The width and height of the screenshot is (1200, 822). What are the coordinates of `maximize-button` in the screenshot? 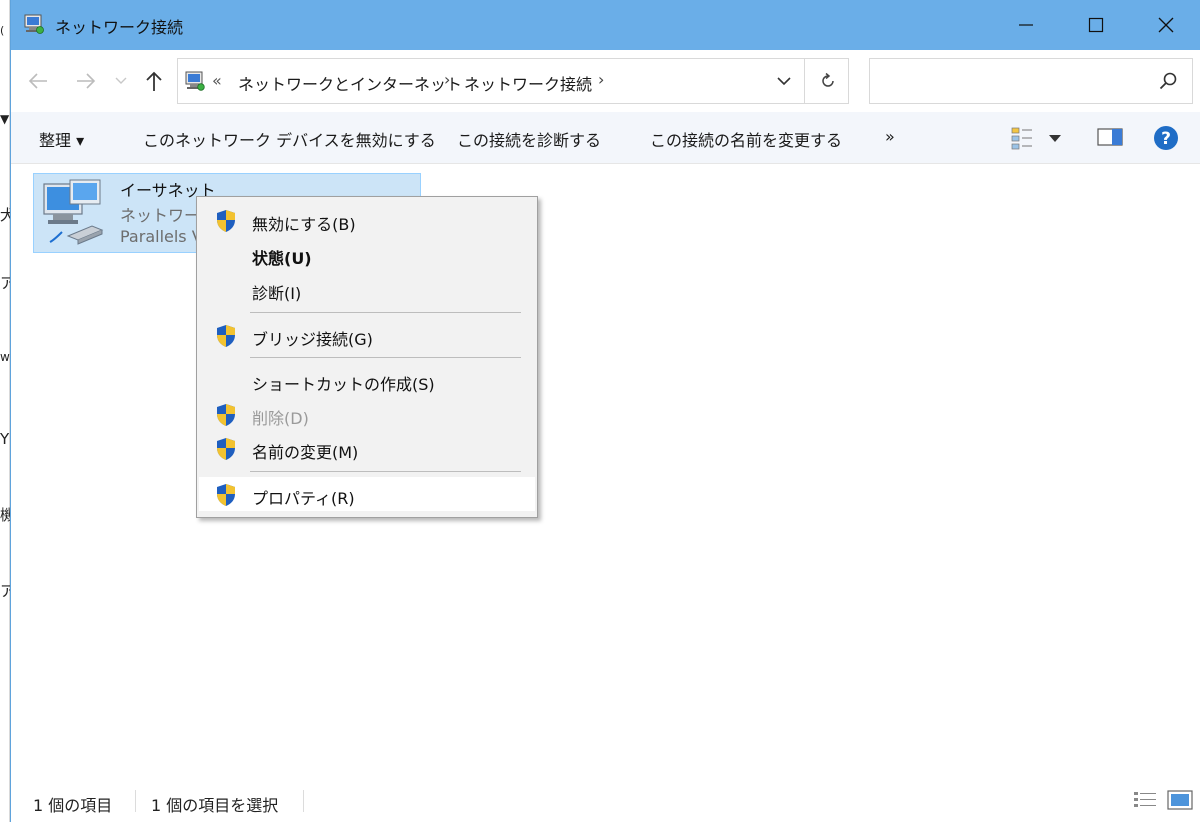 It's located at (1096, 25).